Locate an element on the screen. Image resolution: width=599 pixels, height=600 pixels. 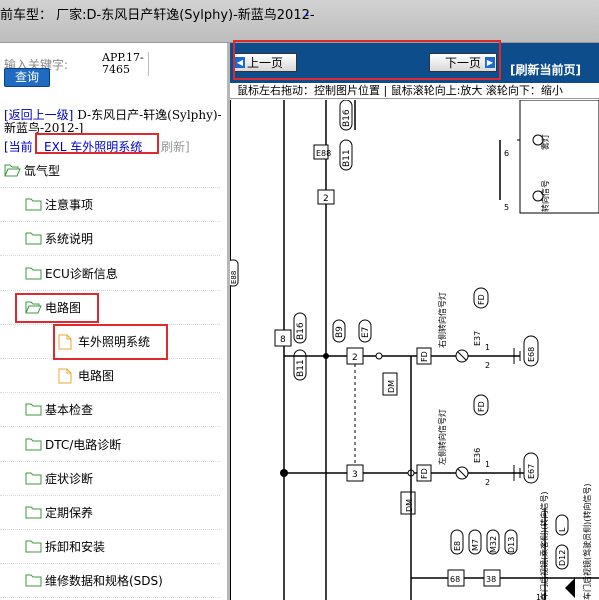
breadcrumb: [返回上一级] D-东风日产-轩逸(Sylphy)-新蓝鸟-2012-] is located at coordinates (114, 122).